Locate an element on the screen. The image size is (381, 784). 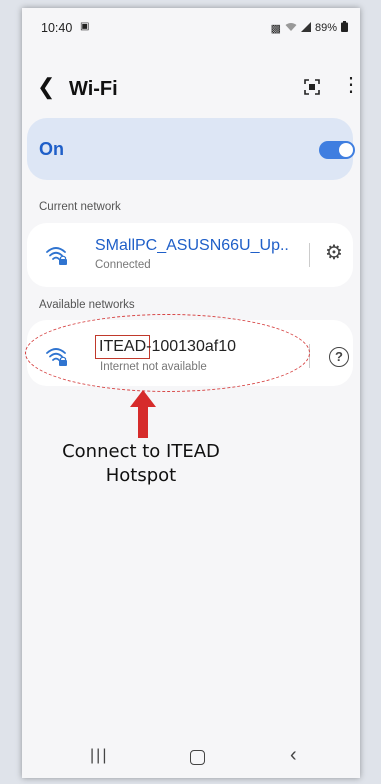
wifi-toggle-switch is located at coordinates (337, 150).